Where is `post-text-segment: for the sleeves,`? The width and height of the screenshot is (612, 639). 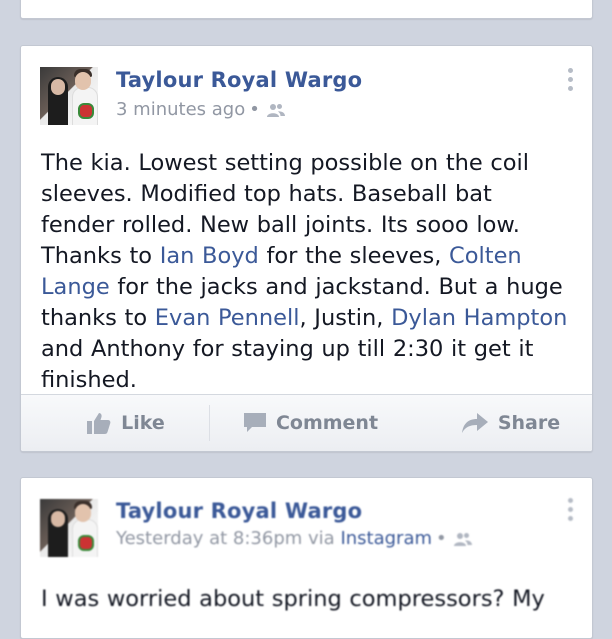
post-text-segment: for the sleeves, is located at coordinates (354, 256).